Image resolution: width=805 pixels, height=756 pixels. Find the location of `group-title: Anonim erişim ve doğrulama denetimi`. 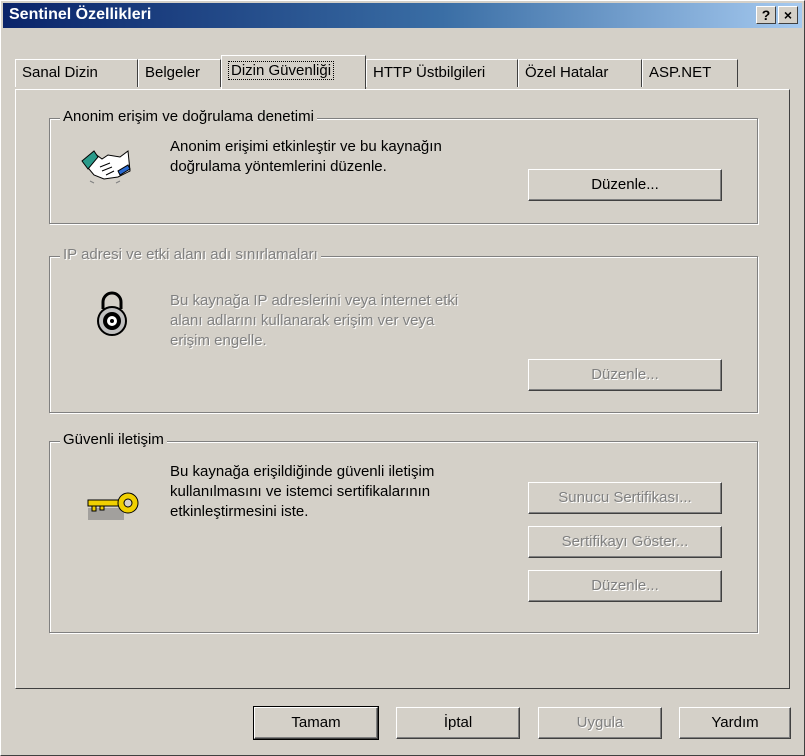

group-title: Anonim erişim ve doğrulama denetimi is located at coordinates (188, 116).